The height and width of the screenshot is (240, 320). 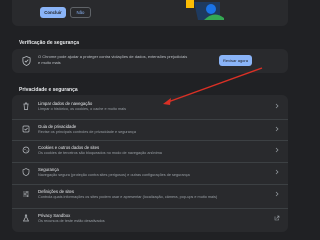 What do you see at coordinates (235, 60) in the screenshot?
I see `review-now-button: Revisar agora` at bounding box center [235, 60].